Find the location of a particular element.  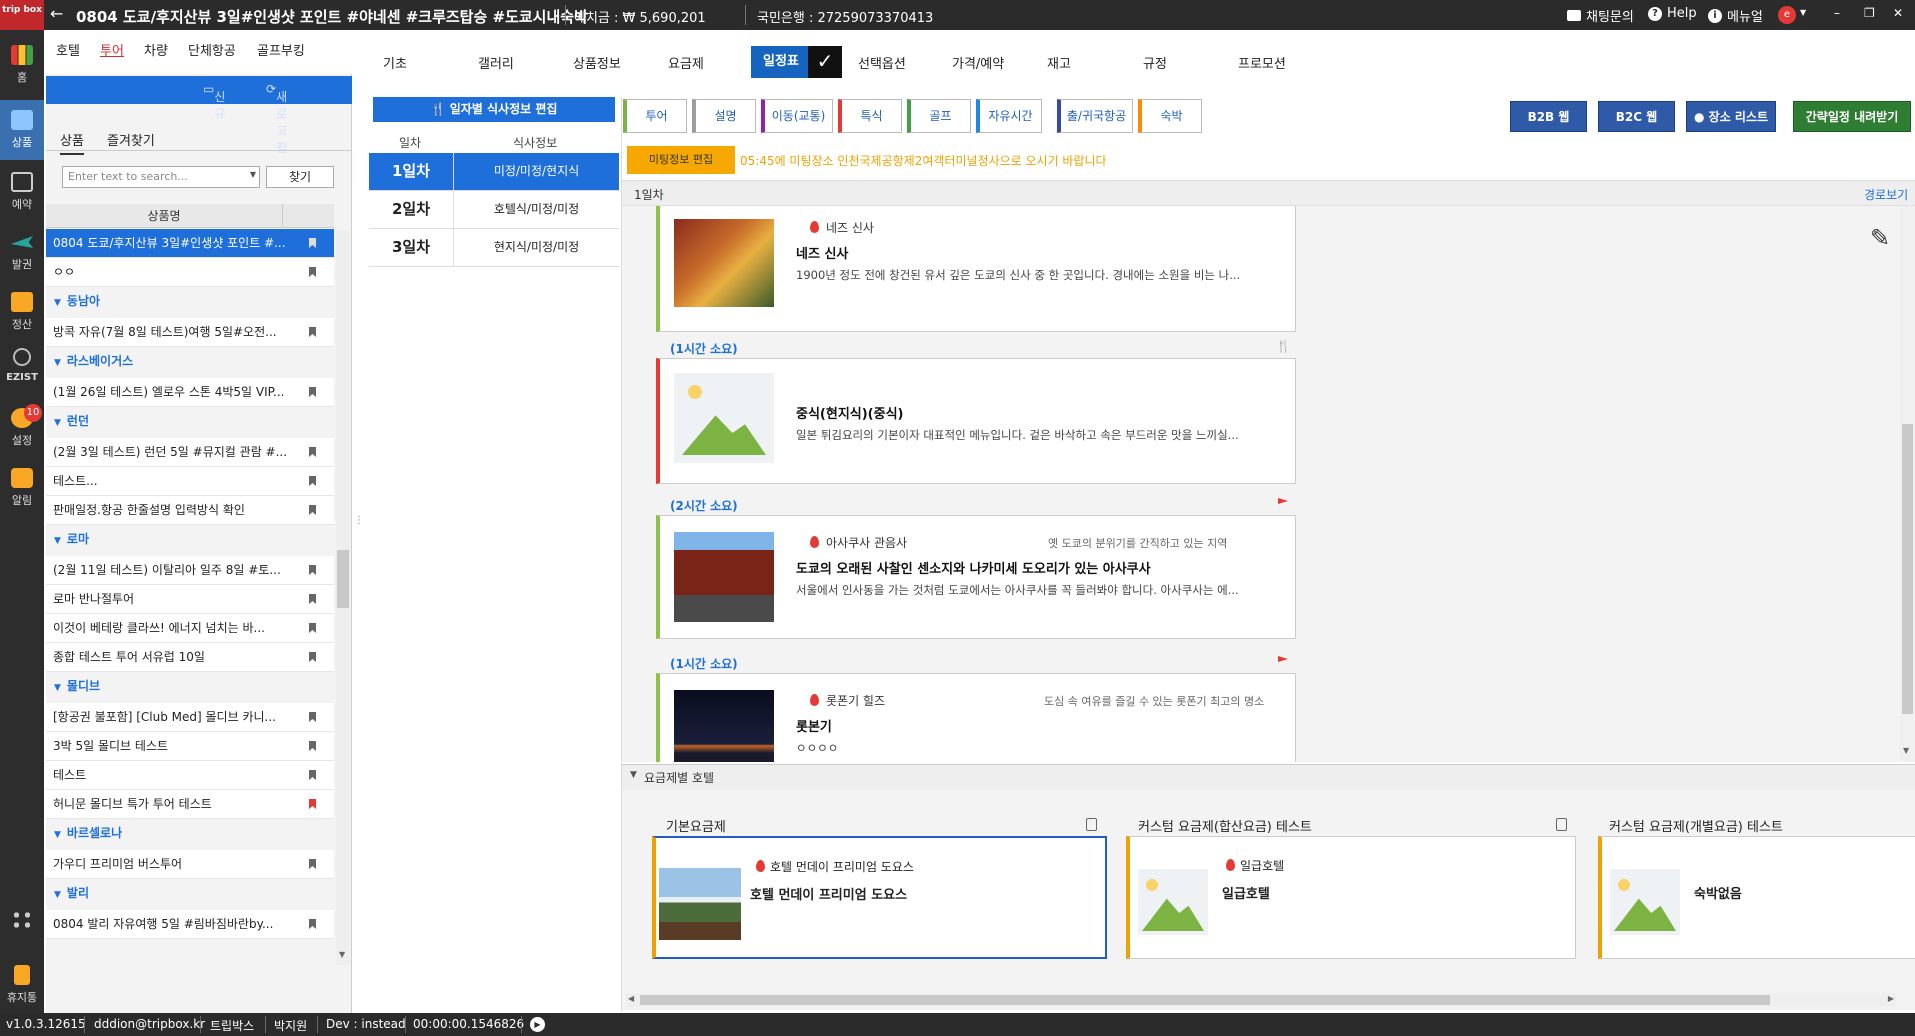

hotel-card: 숙박없음 is located at coordinates (1756, 897).